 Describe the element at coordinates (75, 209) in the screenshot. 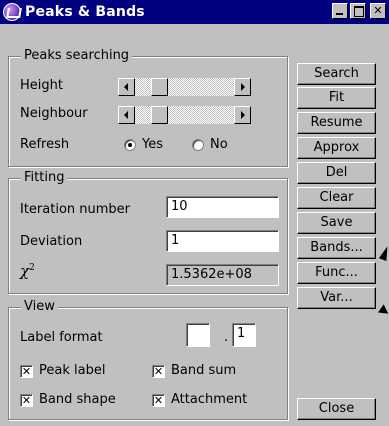

I see `iteration-number-label: Iteration number` at that location.